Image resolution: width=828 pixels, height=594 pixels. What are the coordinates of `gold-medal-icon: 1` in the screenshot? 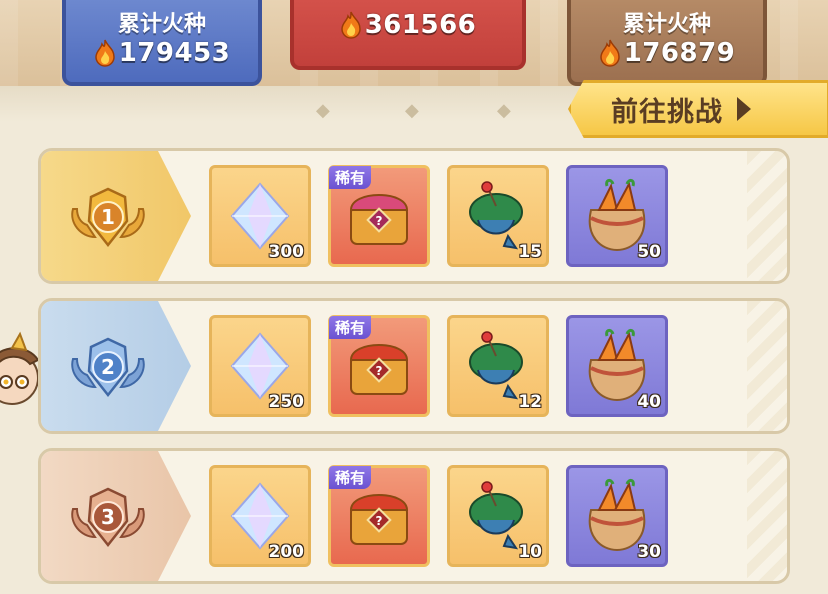 It's located at (108, 219).